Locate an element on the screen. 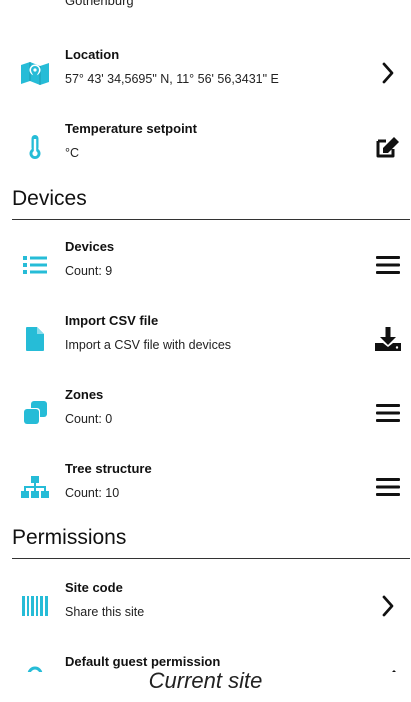  temperature-unit: °C is located at coordinates (72, 153).